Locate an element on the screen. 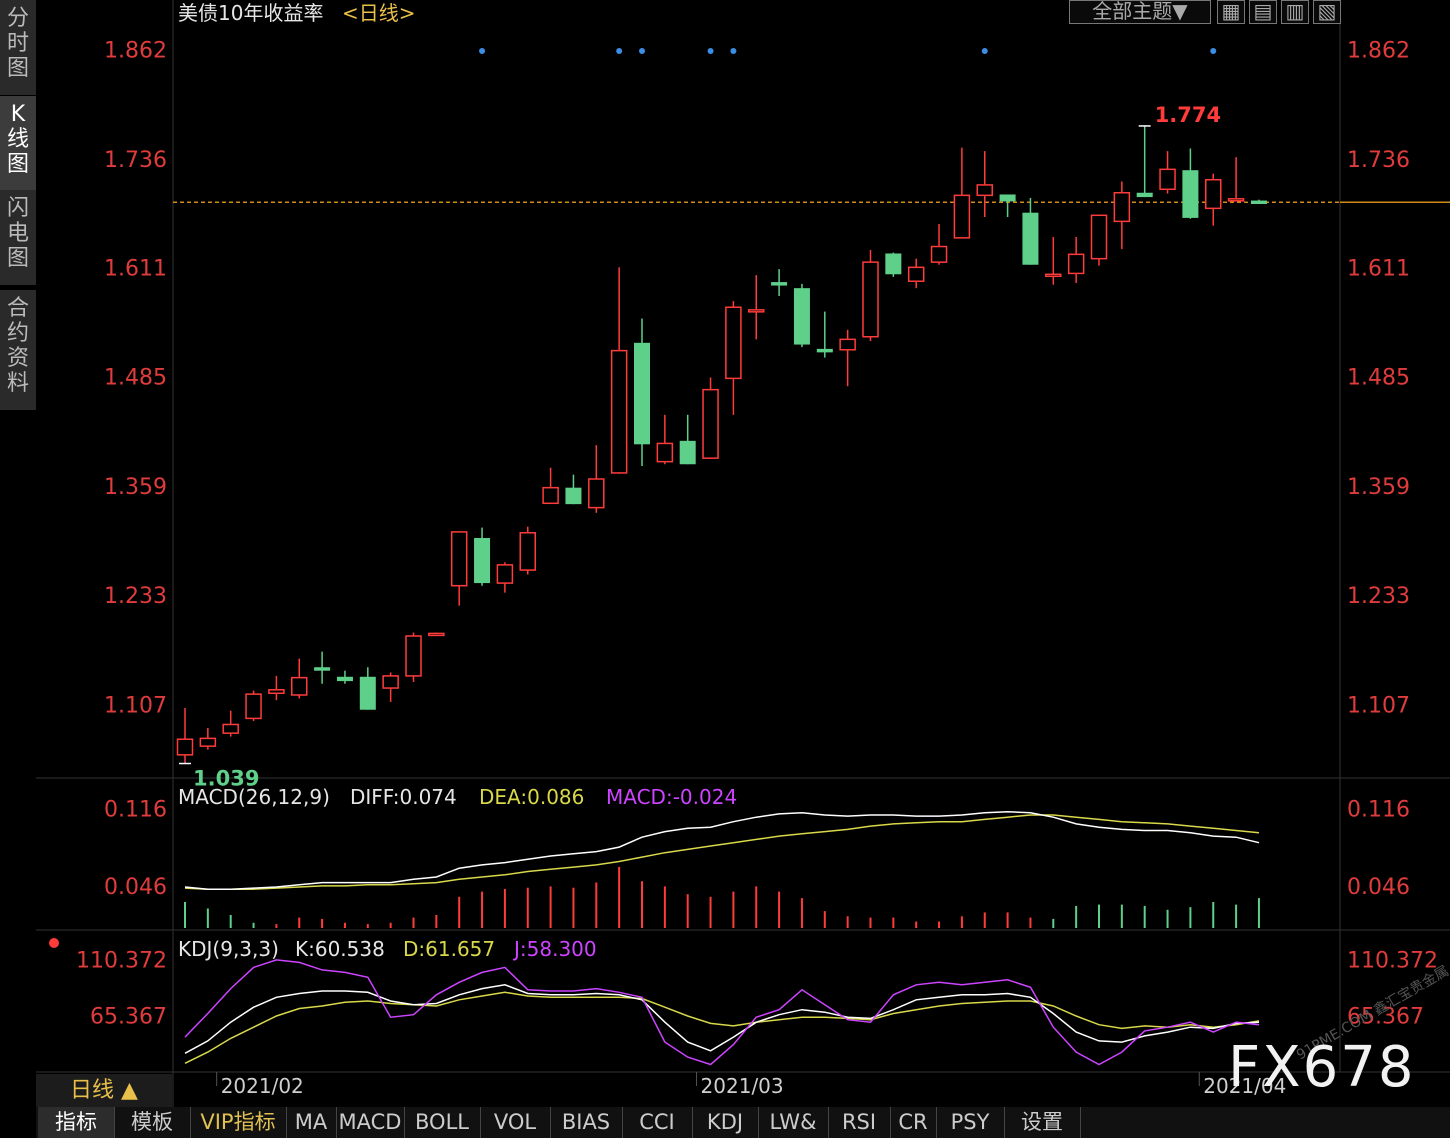 The width and height of the screenshot is (1450, 1138). price-tick-left: 1.862 is located at coordinates (135, 51).